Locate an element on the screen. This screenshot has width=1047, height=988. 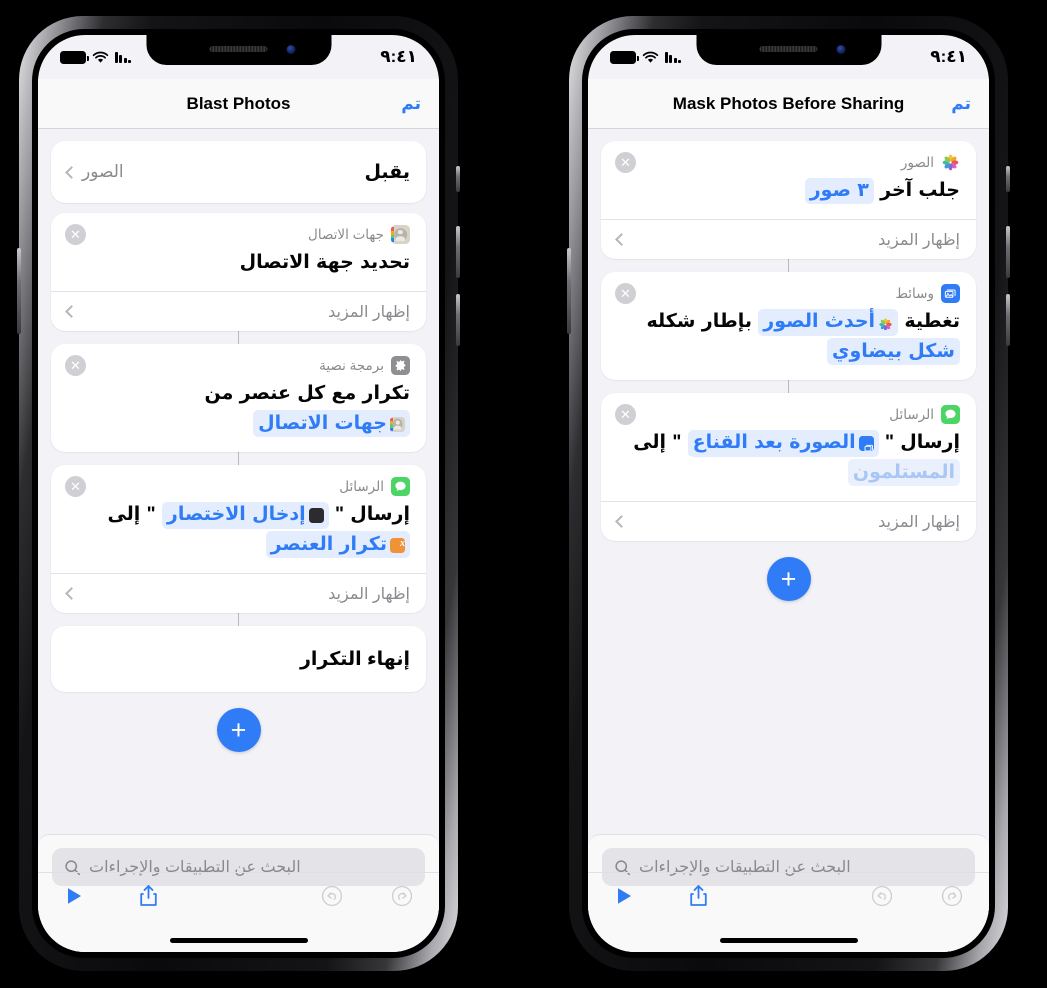
action-card-body: ✕ جهات الاتصال تحديد جهة الاتصال is located at coordinates (238, 252).